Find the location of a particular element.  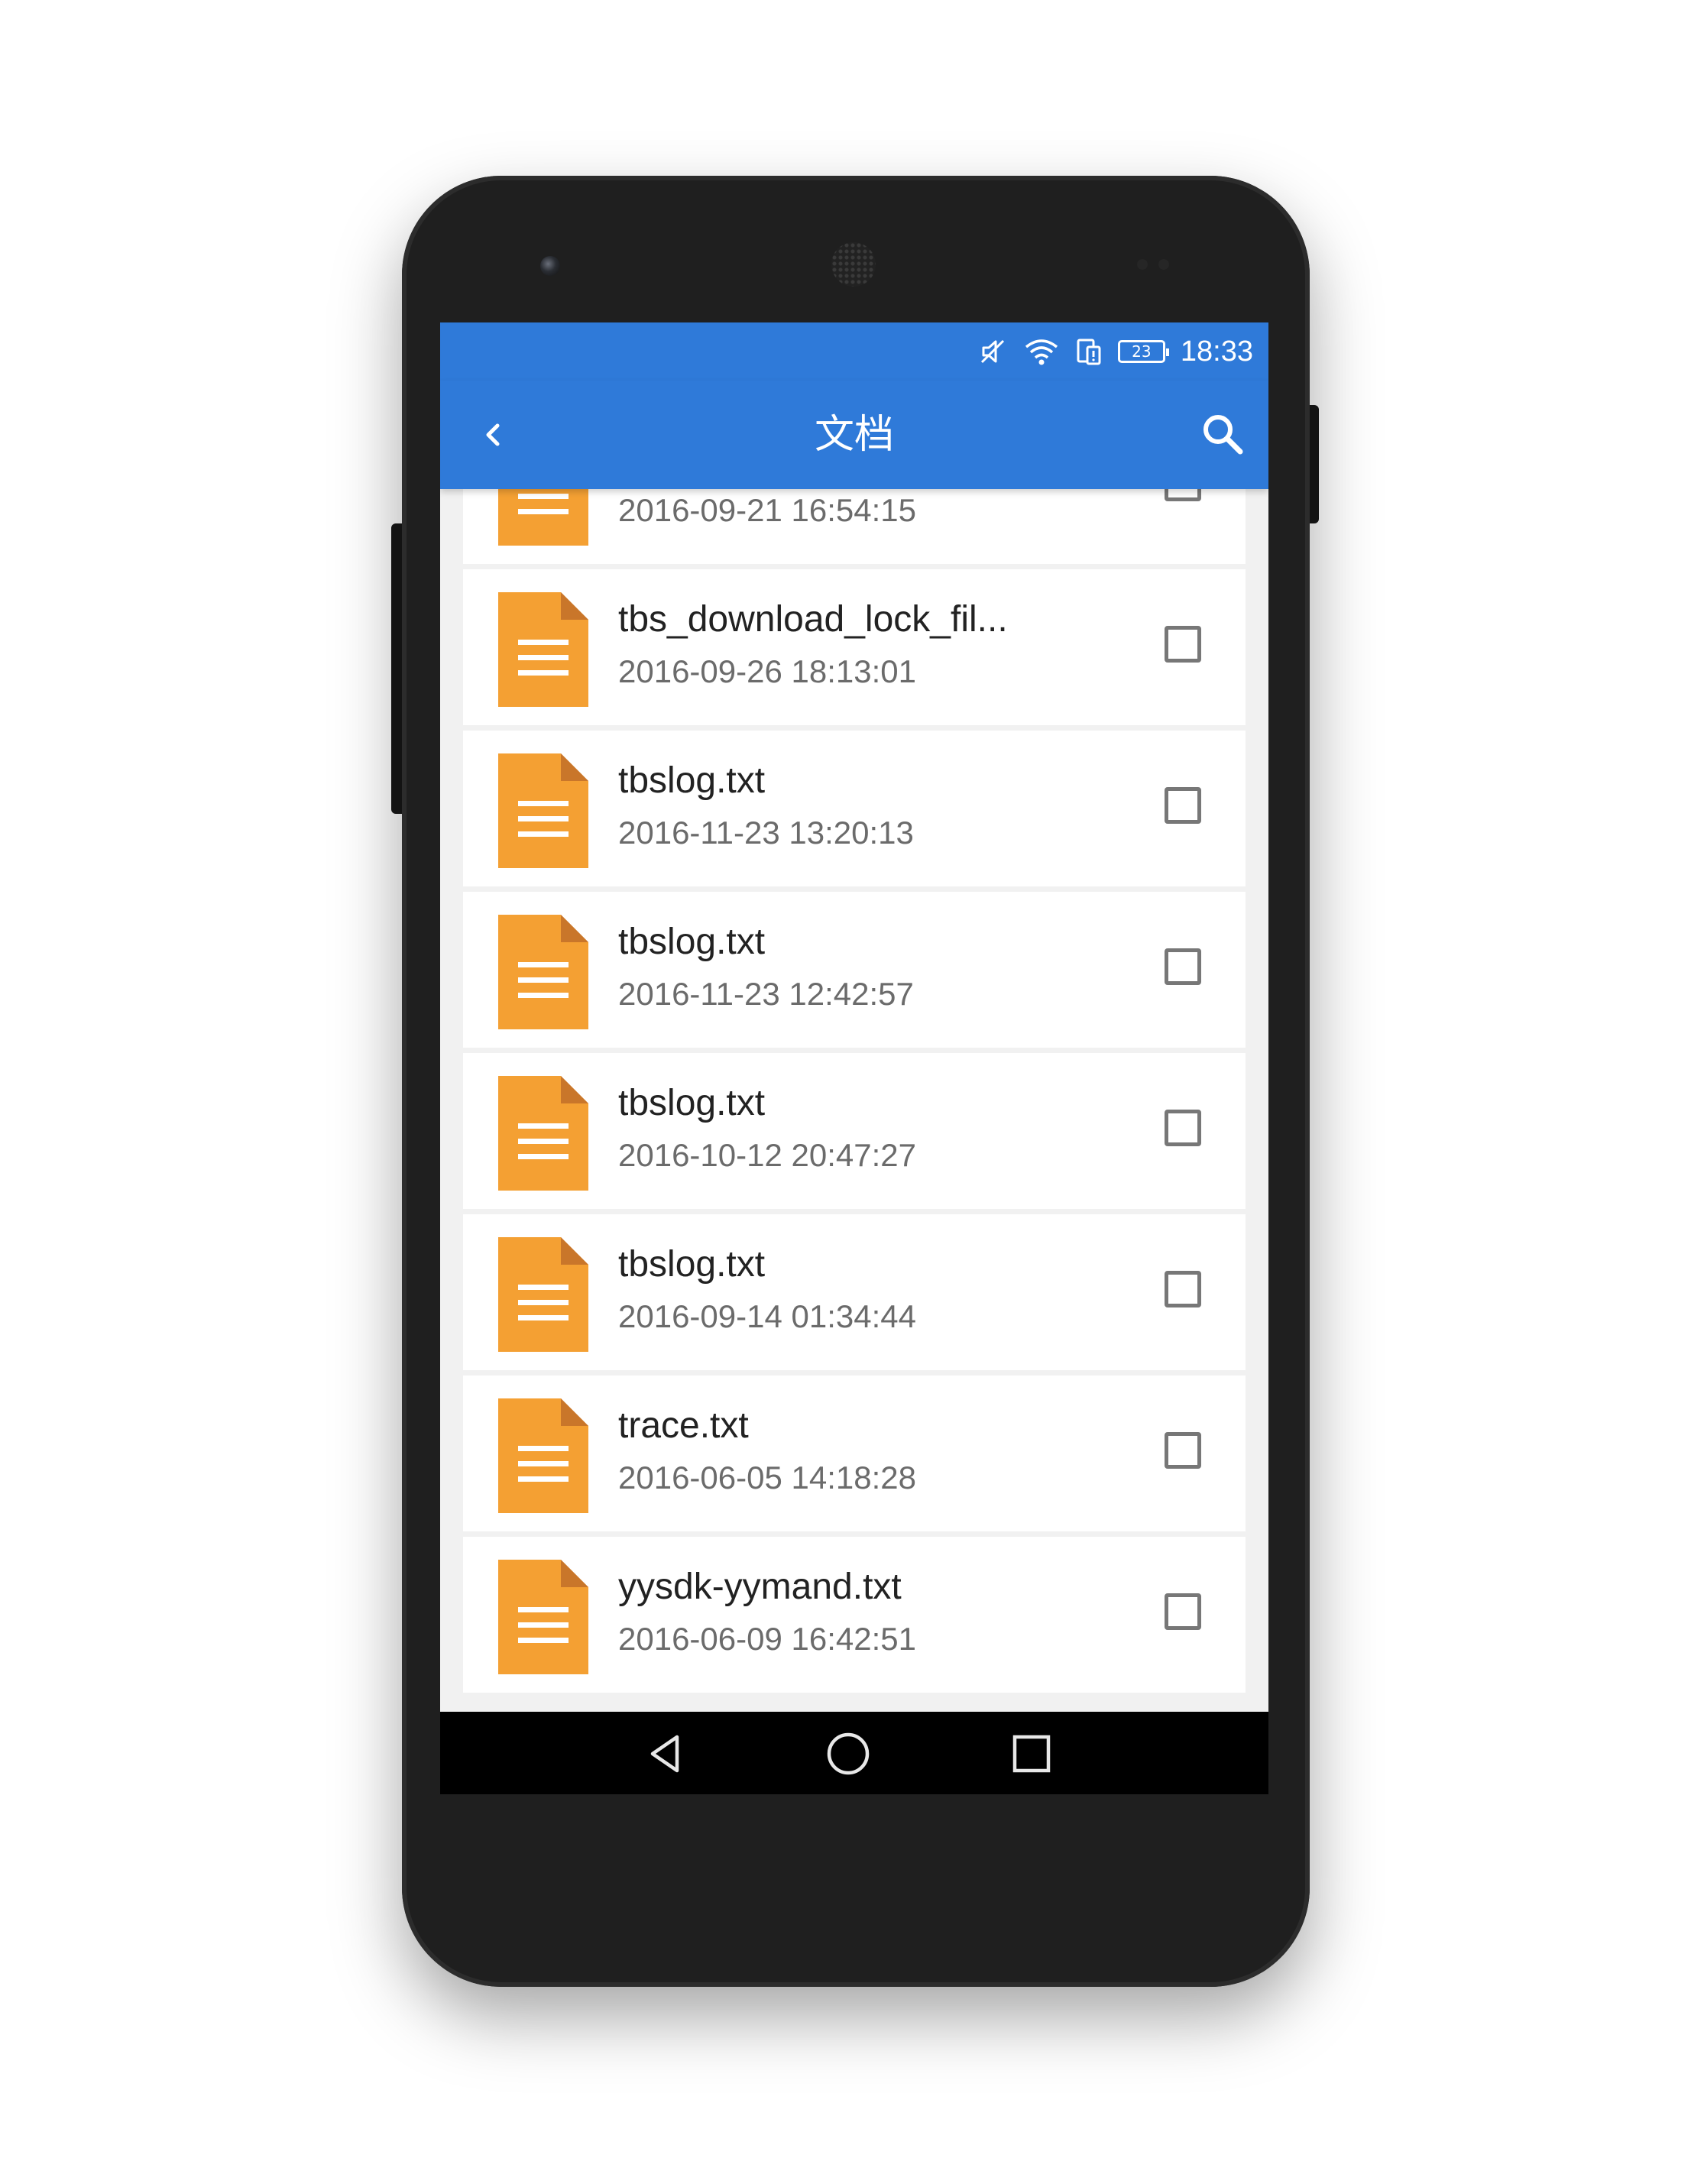

file-list-item: tbslog.txt 2016-11-23 13:20:13 is located at coordinates (855, 809).